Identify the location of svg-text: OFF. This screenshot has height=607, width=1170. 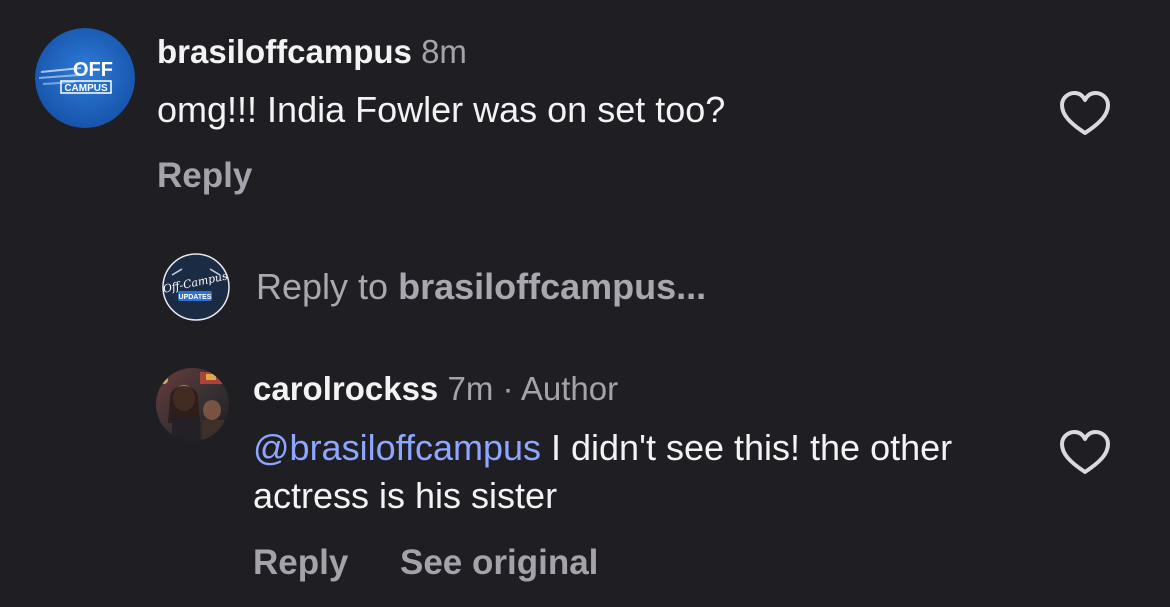
(93, 70).